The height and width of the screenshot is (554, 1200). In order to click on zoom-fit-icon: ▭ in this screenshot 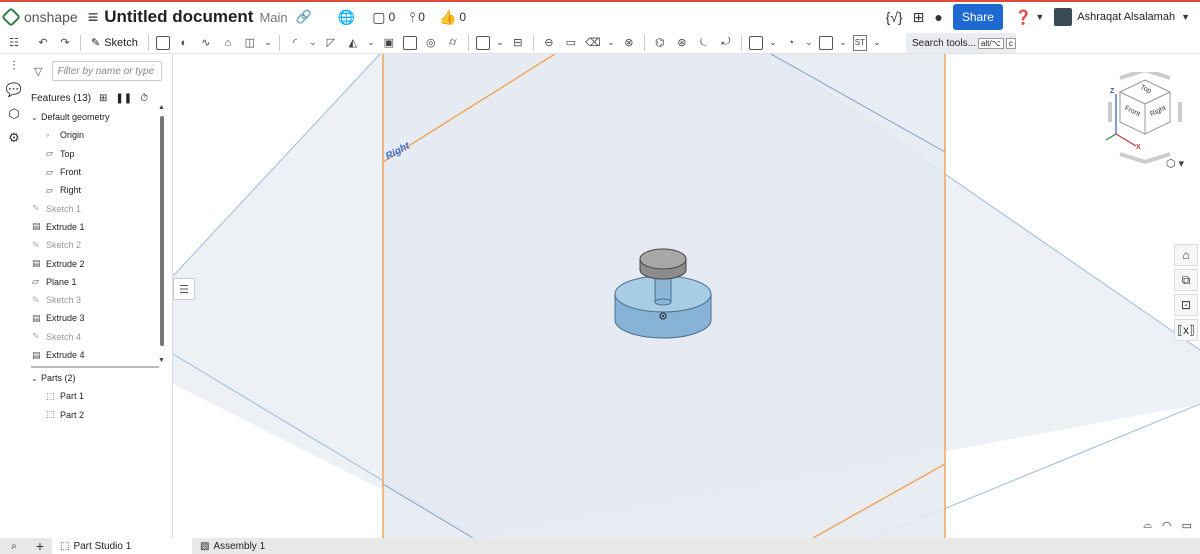, I will do `click(1187, 525)`.